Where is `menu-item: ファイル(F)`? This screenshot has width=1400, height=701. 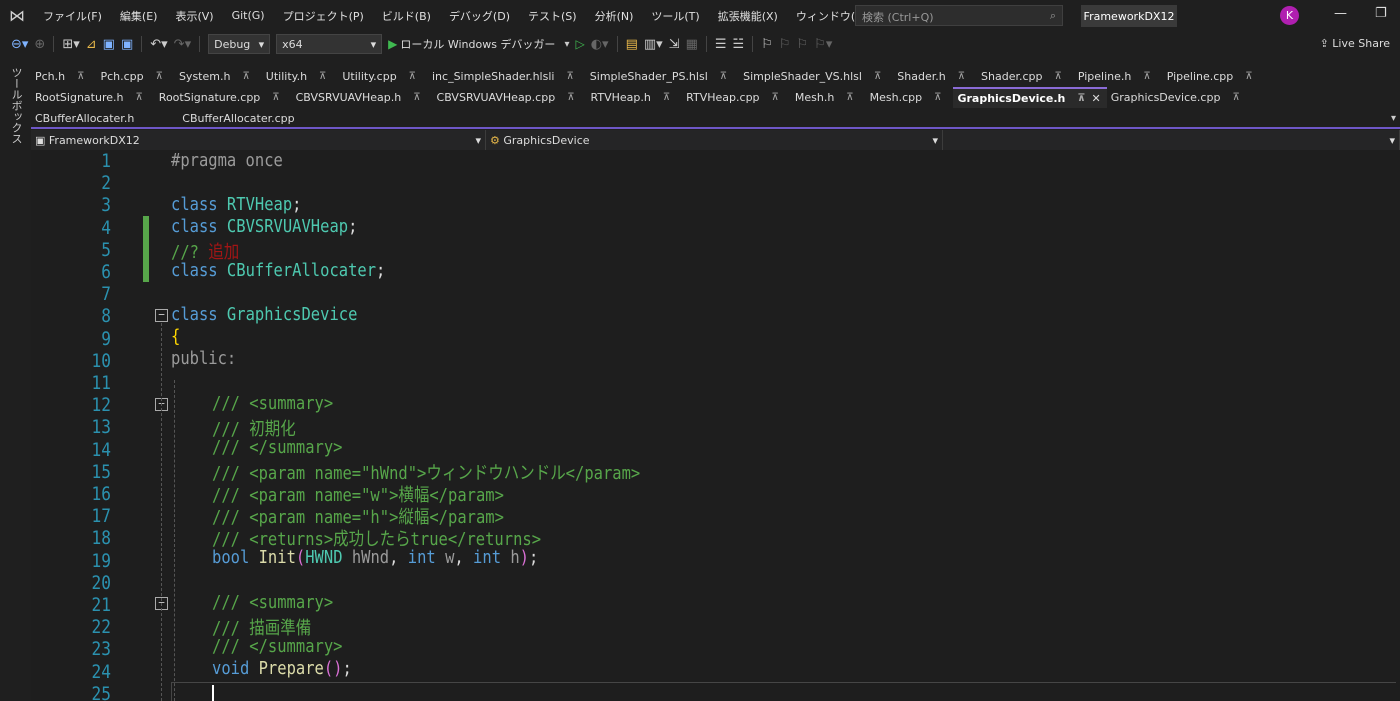 menu-item: ファイル(F) is located at coordinates (72, 16).